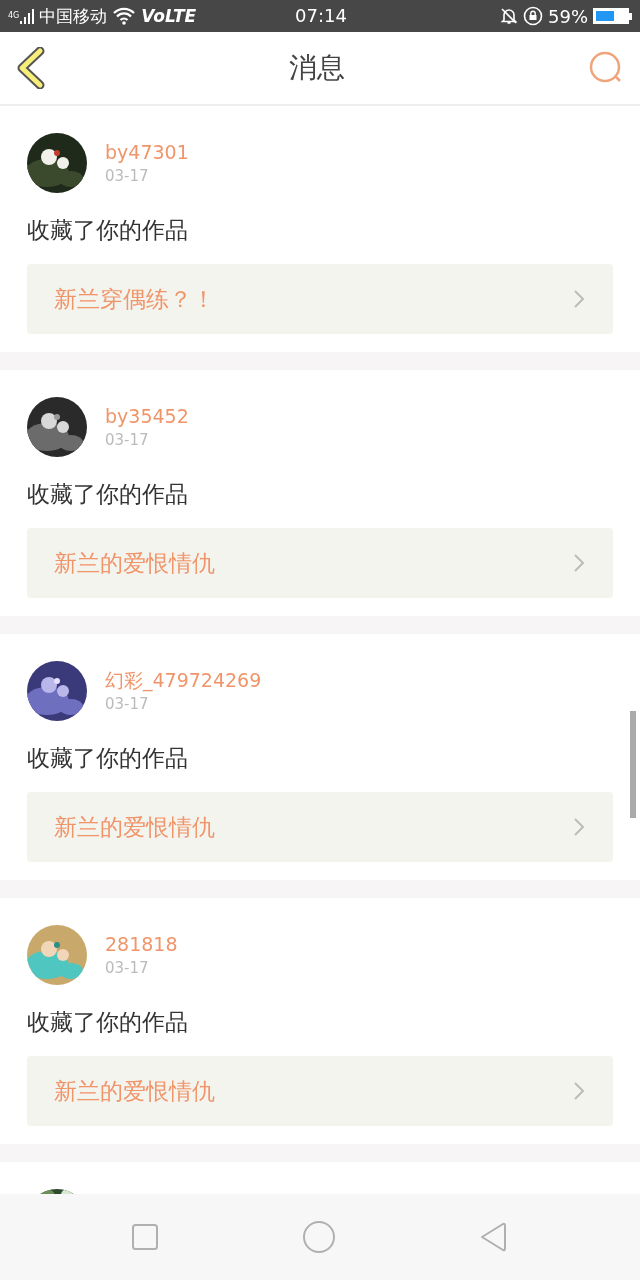  What do you see at coordinates (183, 680) in the screenshot?
I see `username: 幻彩_479724269` at bounding box center [183, 680].